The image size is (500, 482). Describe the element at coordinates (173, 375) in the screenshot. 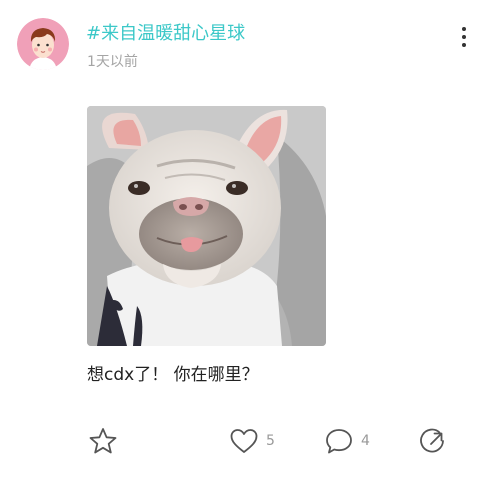

I see `post-caption: 想cdx了！ 你在哪里？` at that location.